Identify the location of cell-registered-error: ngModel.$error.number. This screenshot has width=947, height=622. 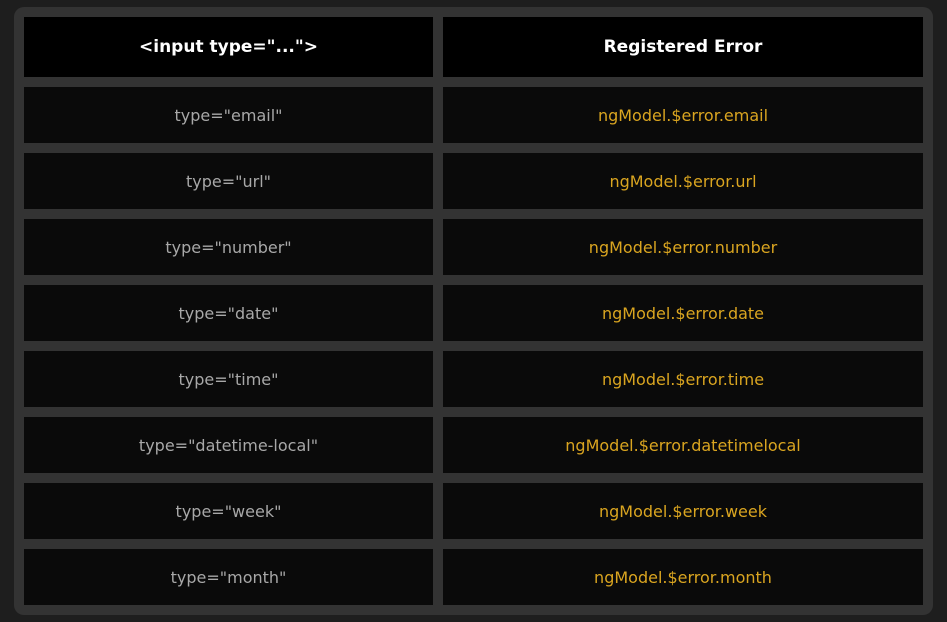
(683, 247).